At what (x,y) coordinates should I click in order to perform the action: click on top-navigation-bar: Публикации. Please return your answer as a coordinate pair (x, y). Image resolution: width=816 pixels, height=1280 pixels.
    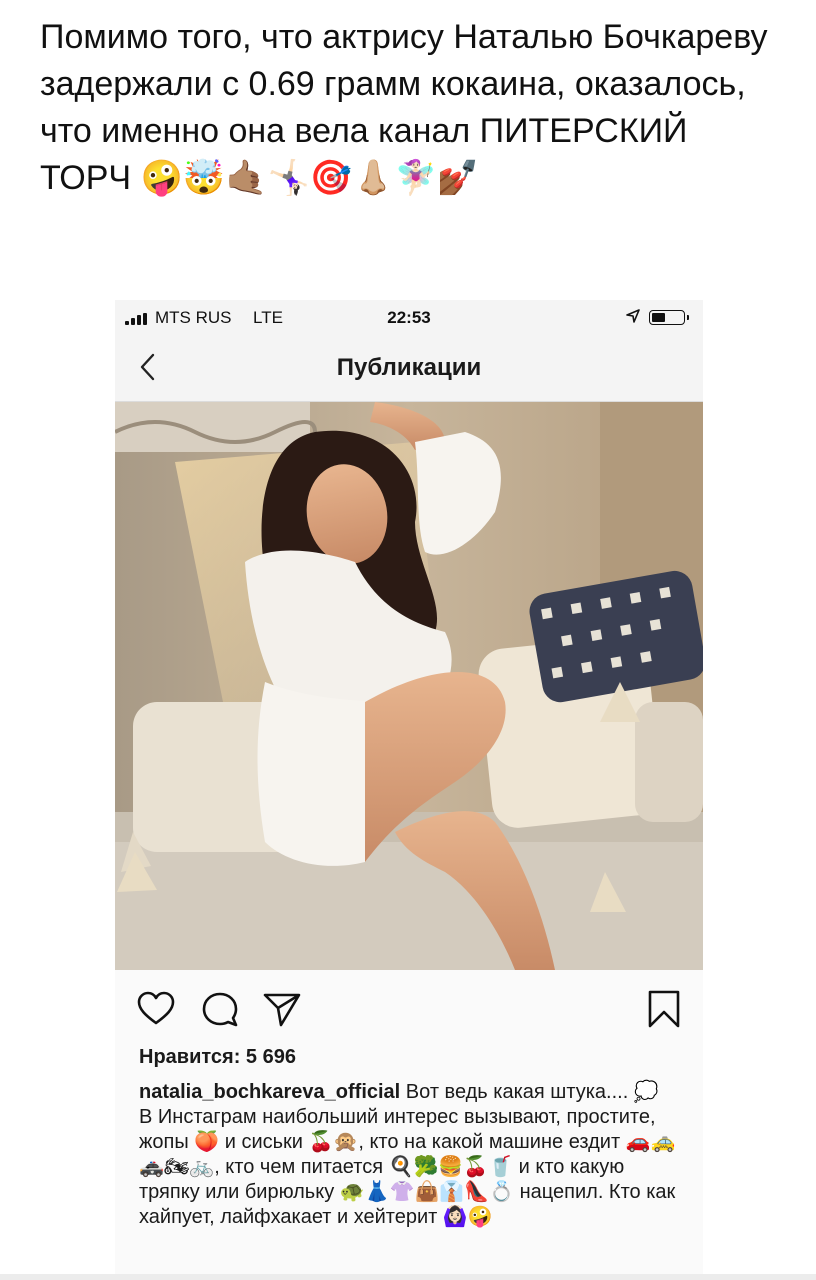
    Looking at the image, I should click on (409, 369).